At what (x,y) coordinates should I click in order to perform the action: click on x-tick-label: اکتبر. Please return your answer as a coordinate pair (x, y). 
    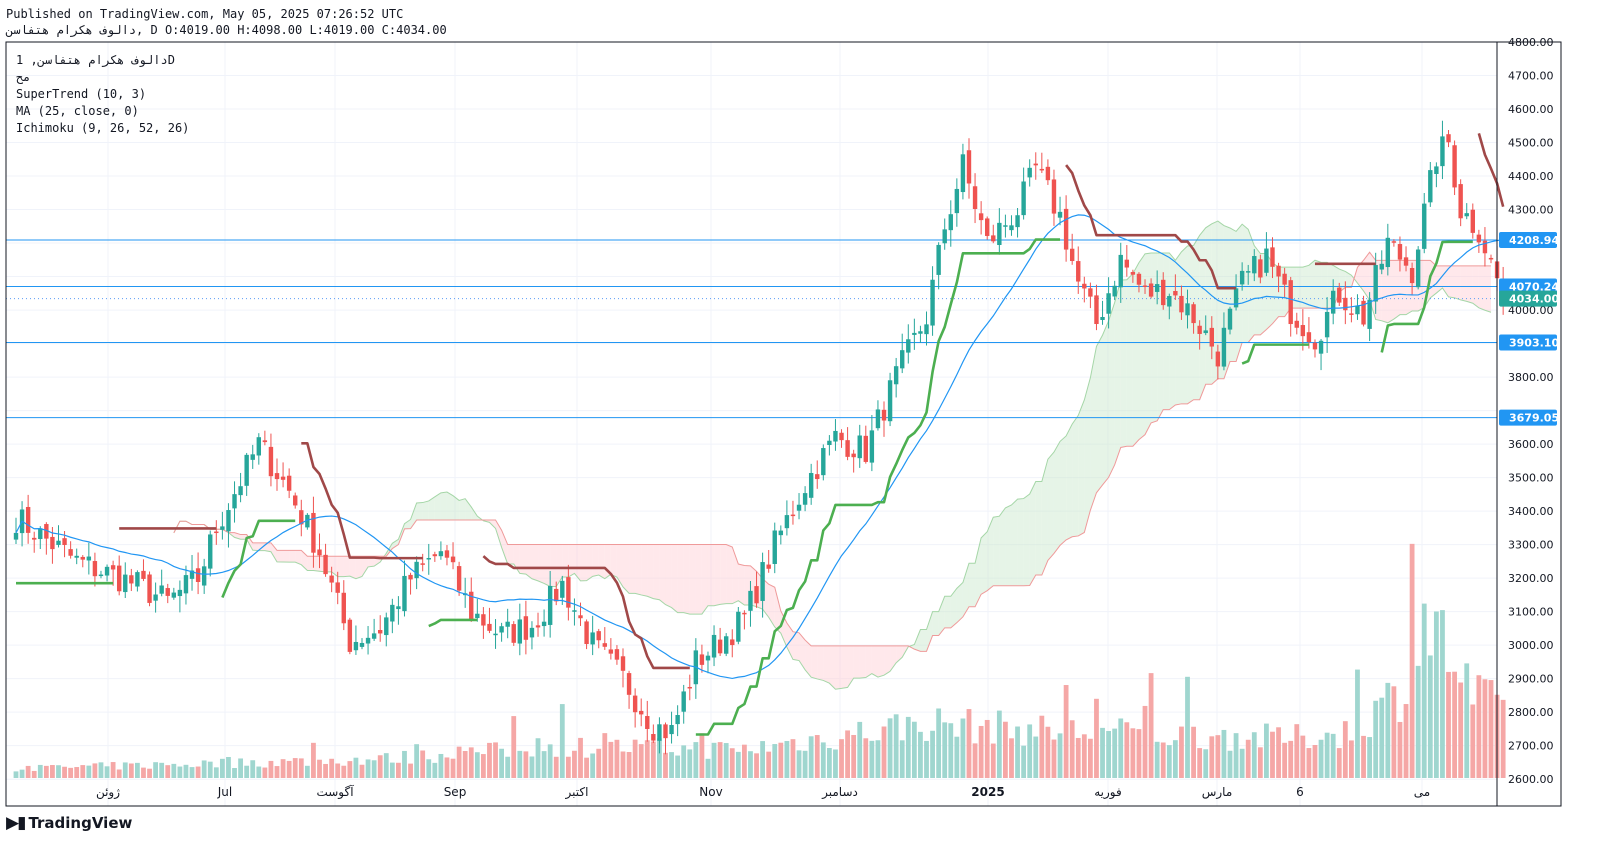
    Looking at the image, I should click on (577, 792).